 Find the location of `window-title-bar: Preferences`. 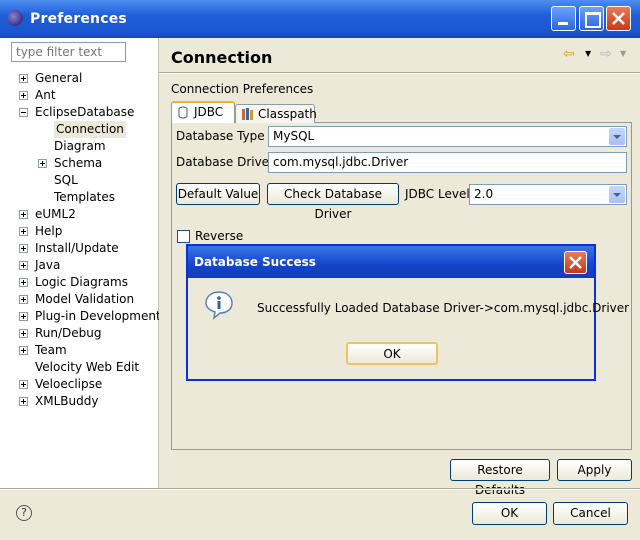

window-title-bar: Preferences is located at coordinates (320, 19).